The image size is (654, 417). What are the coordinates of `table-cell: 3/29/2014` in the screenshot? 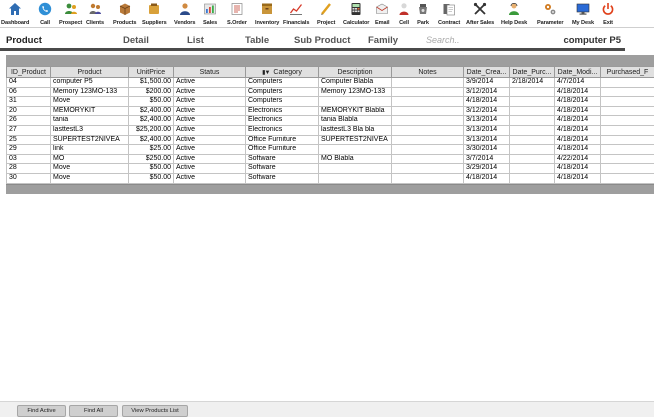 It's located at (486, 168).